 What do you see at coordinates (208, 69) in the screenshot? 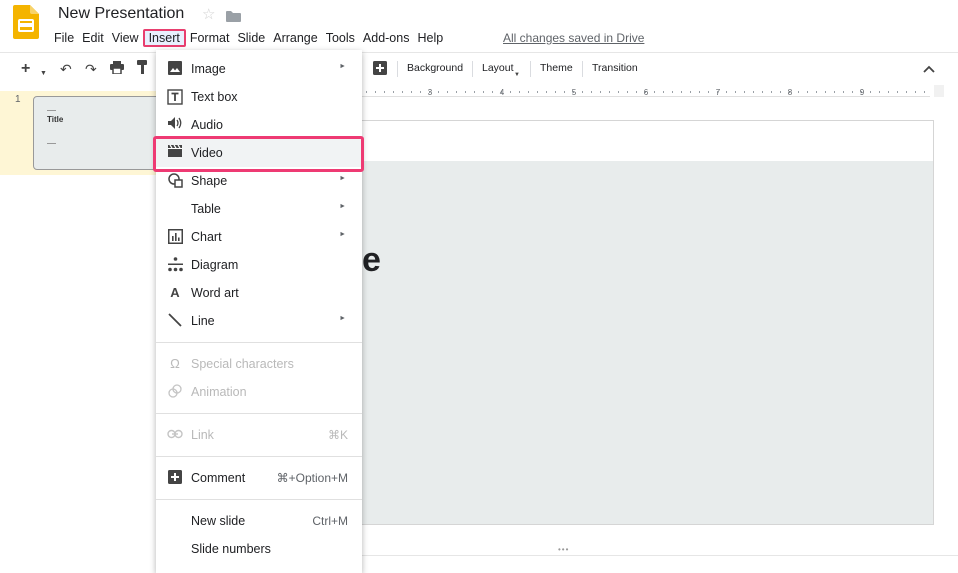
I see `menu-label: Image` at bounding box center [208, 69].